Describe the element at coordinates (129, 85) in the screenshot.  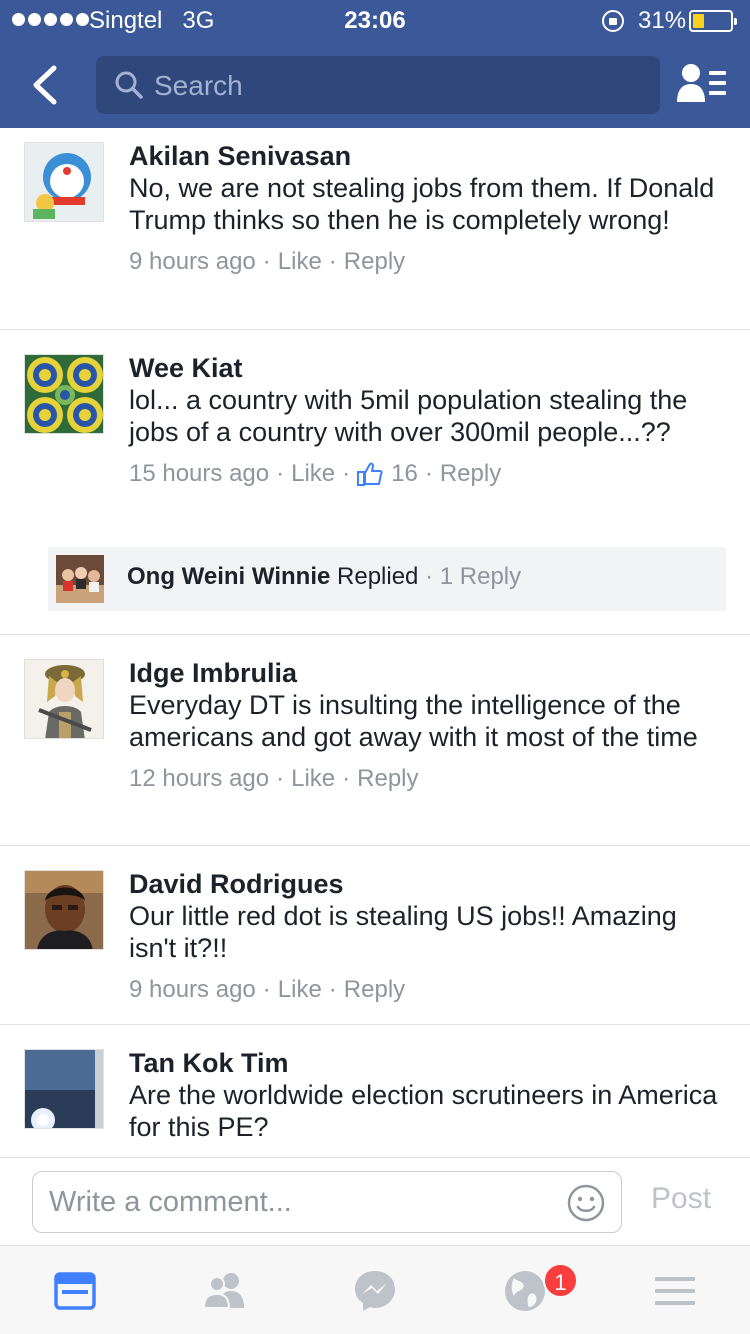
I see `search-icon` at that location.